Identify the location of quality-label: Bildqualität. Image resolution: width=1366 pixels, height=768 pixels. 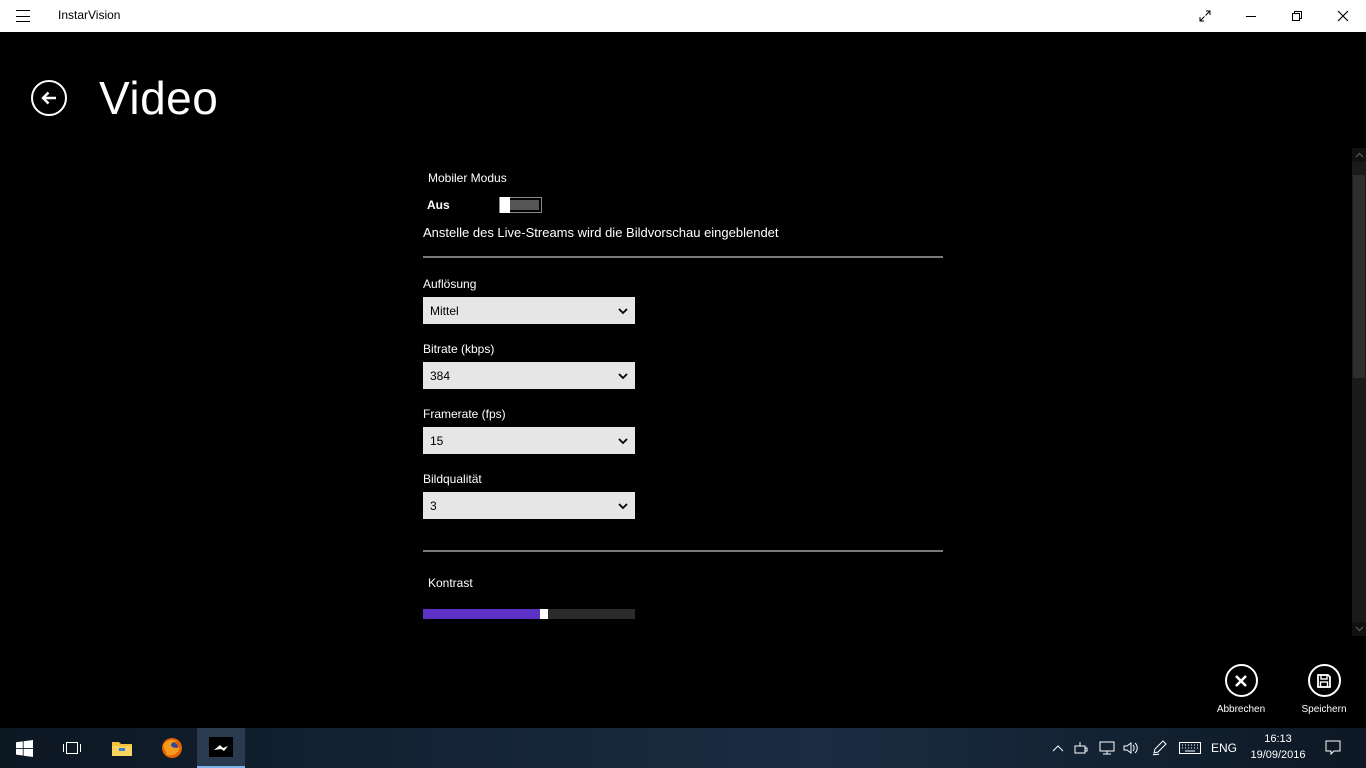
(452, 479).